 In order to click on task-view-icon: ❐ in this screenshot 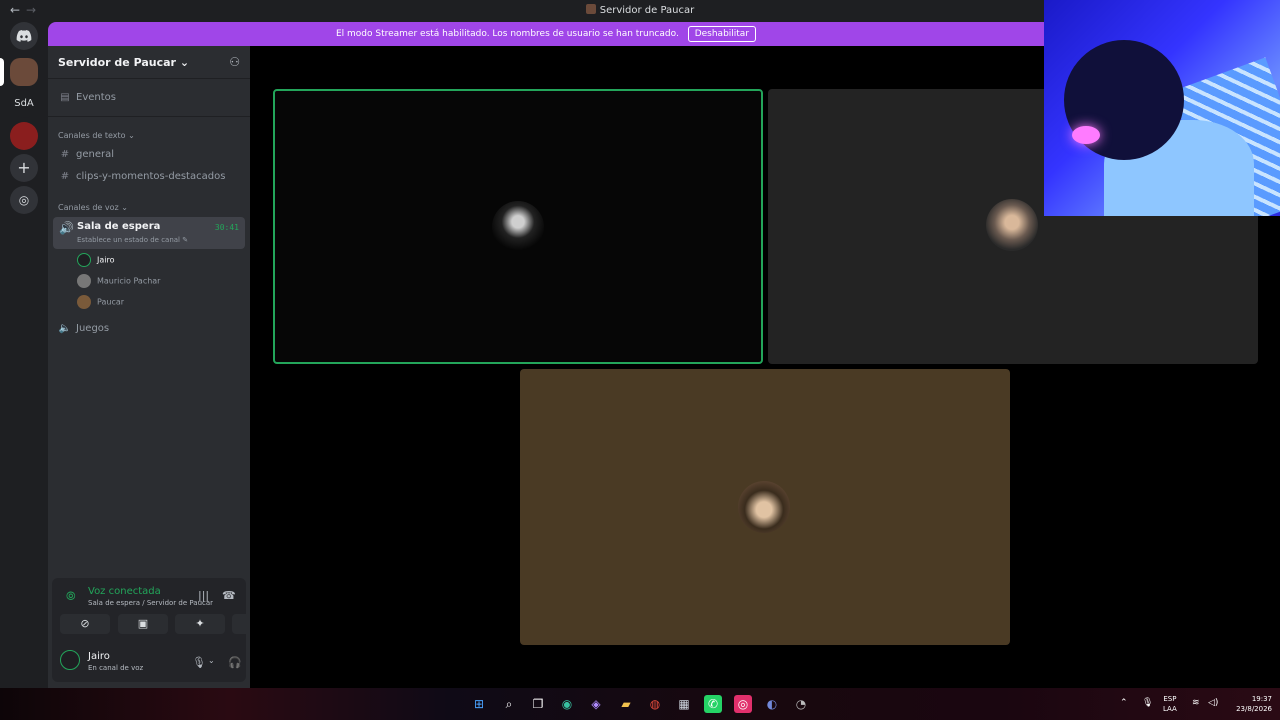, I will do `click(538, 704)`.